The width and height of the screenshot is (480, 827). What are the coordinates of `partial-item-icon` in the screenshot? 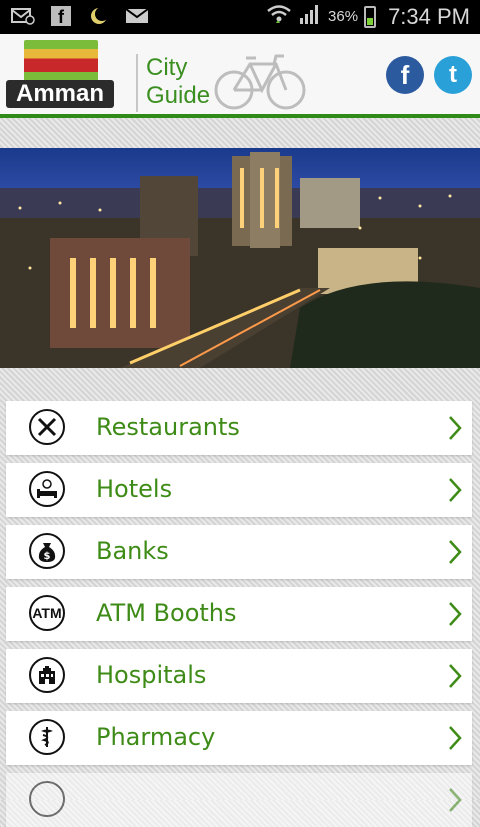 It's located at (47, 799).